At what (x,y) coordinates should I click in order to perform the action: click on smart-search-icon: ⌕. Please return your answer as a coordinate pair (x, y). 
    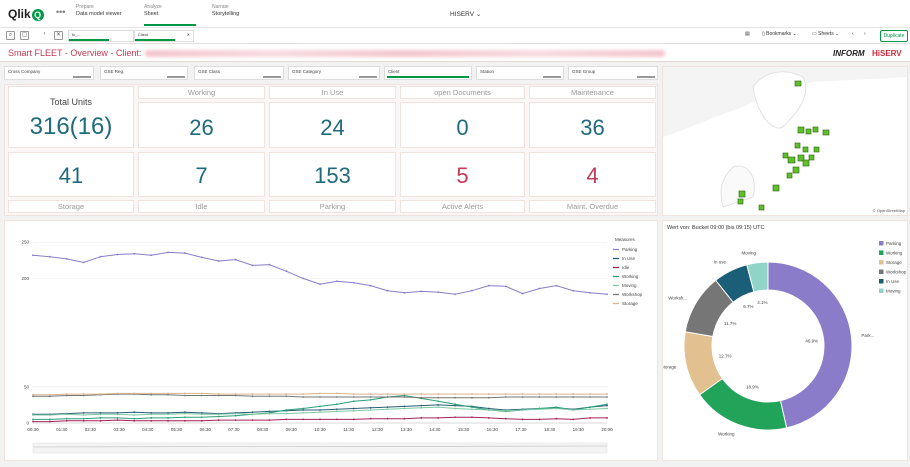
    Looking at the image, I should click on (10, 35).